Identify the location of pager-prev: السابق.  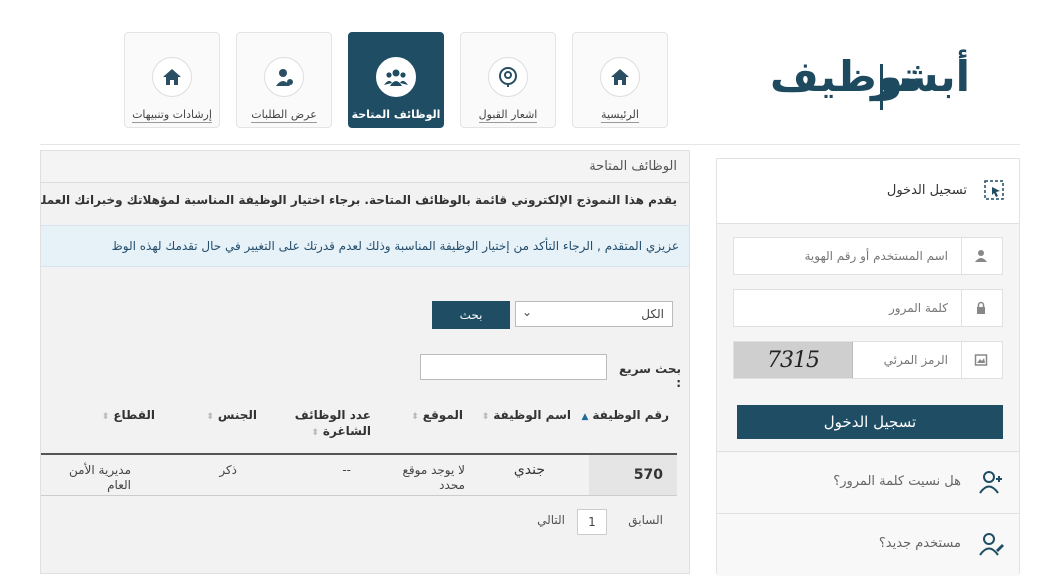
(645, 520).